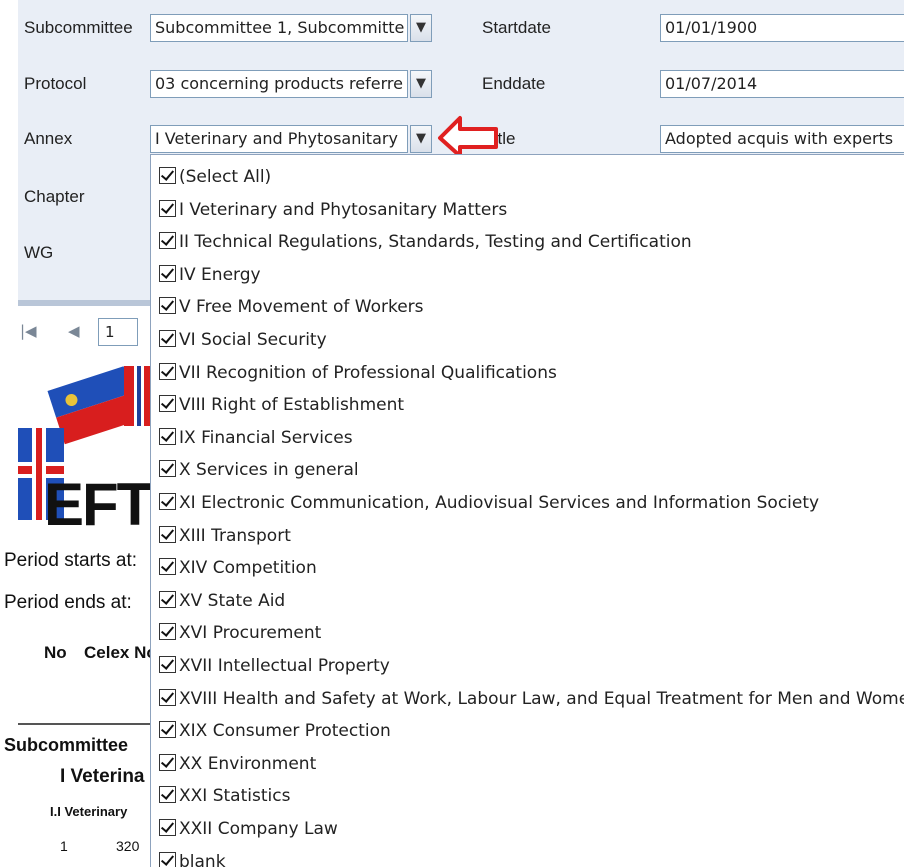  I want to click on wg-label: WG, so click(39, 252).